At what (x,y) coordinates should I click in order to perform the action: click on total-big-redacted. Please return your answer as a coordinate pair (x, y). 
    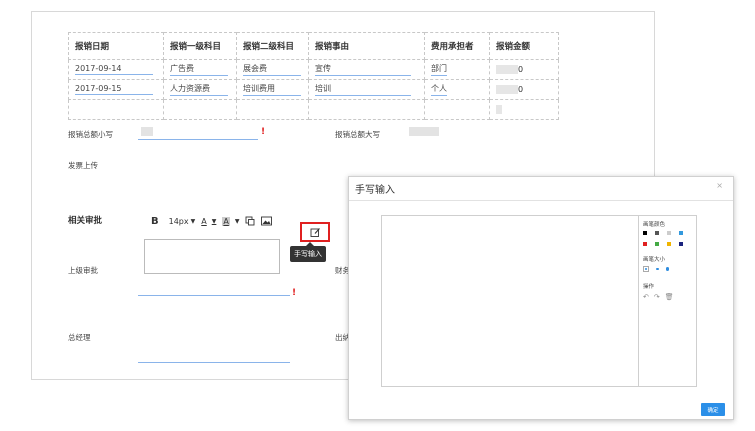
    Looking at the image, I should click on (424, 131).